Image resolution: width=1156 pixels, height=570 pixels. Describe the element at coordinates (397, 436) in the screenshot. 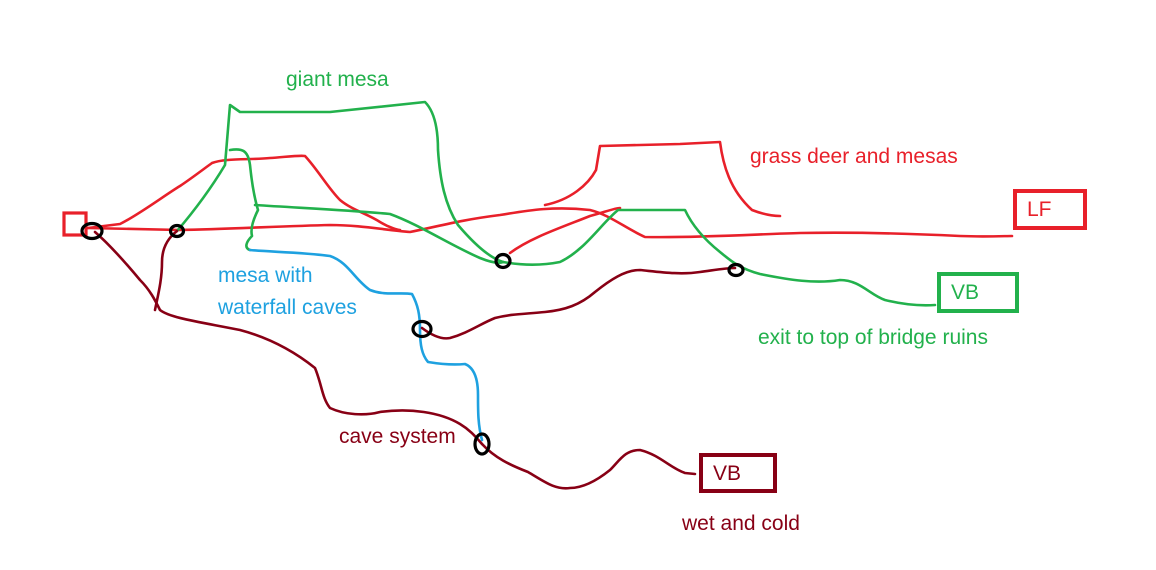

I see `label-cave-system: cave system` at that location.